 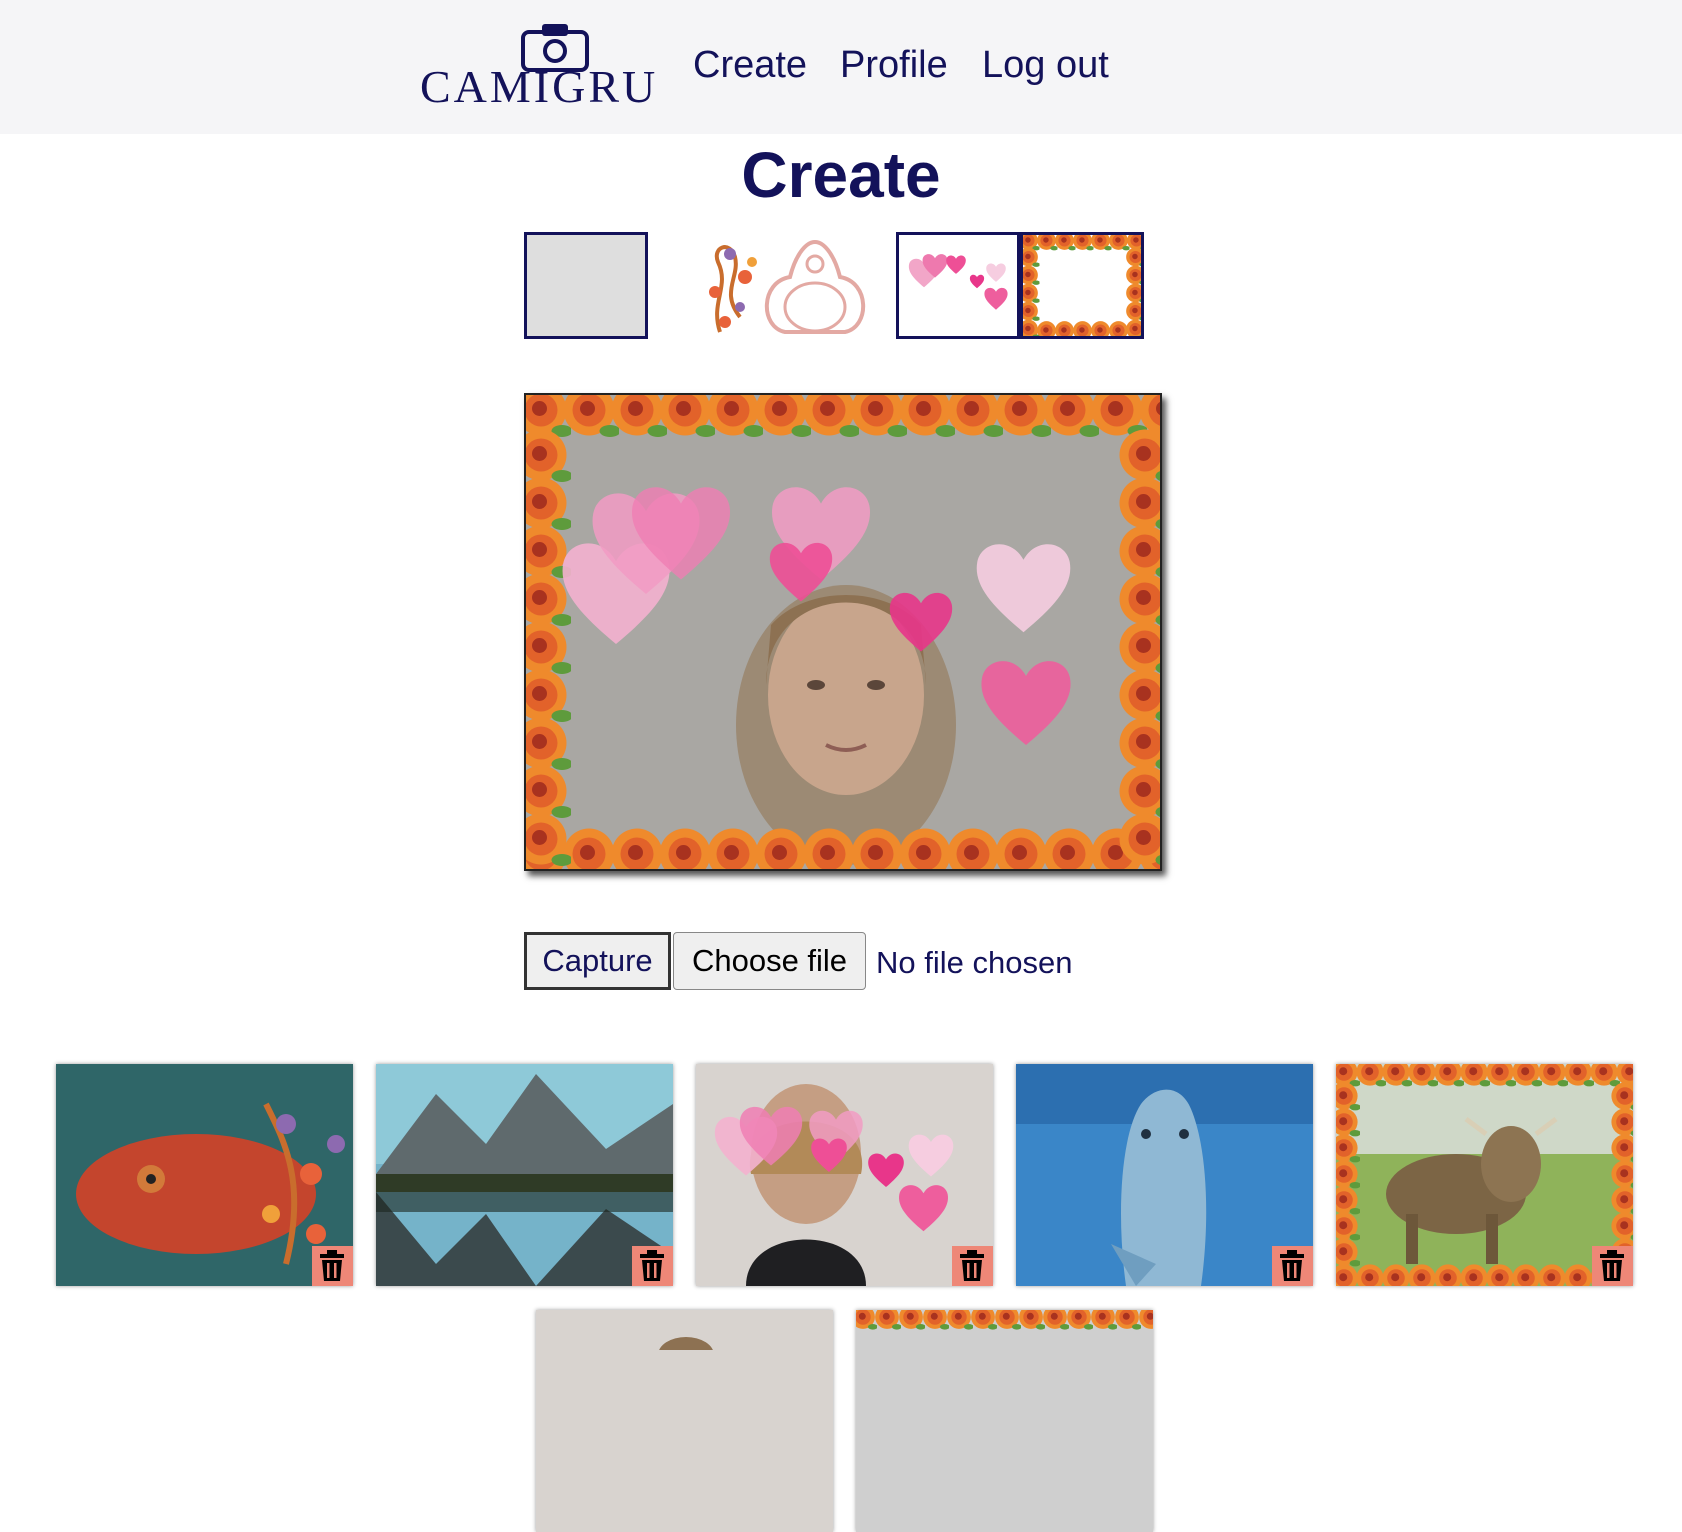 I want to click on nav-create-link: Create, so click(x=750, y=65).